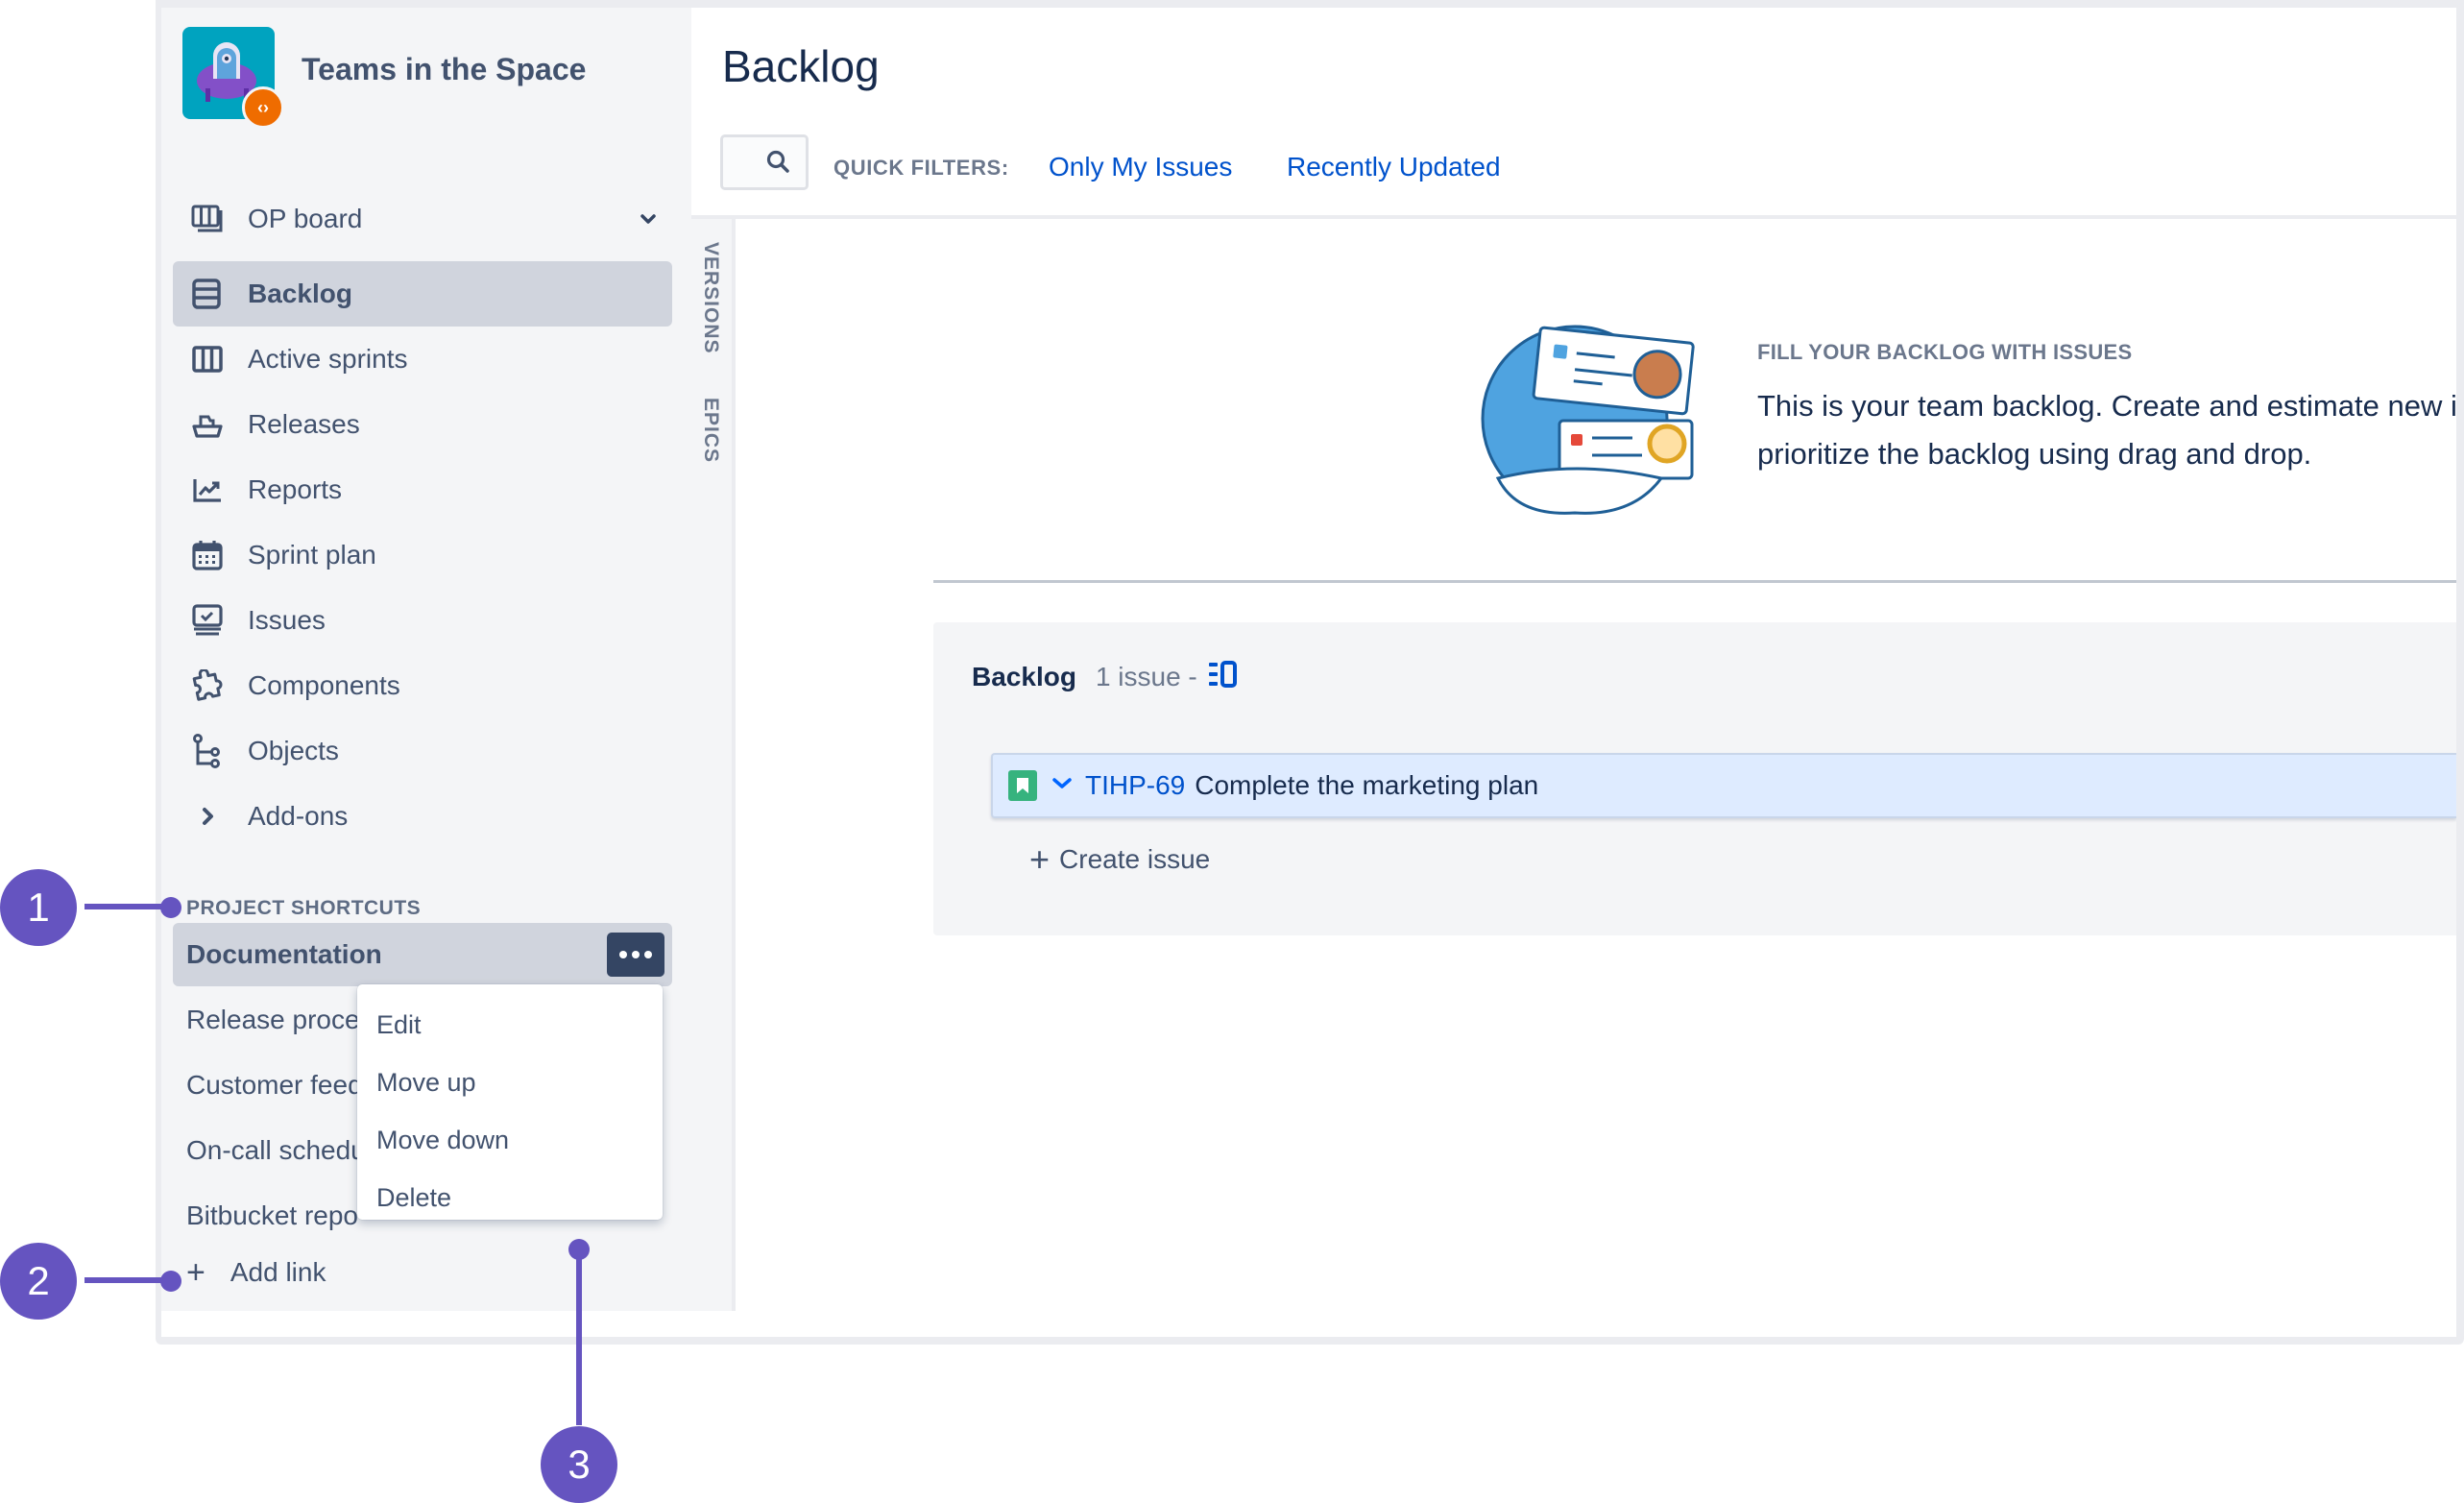 Image resolution: width=2464 pixels, height=1503 pixels. Describe the element at coordinates (579, 1249) in the screenshot. I see `callout-3-dot` at that location.